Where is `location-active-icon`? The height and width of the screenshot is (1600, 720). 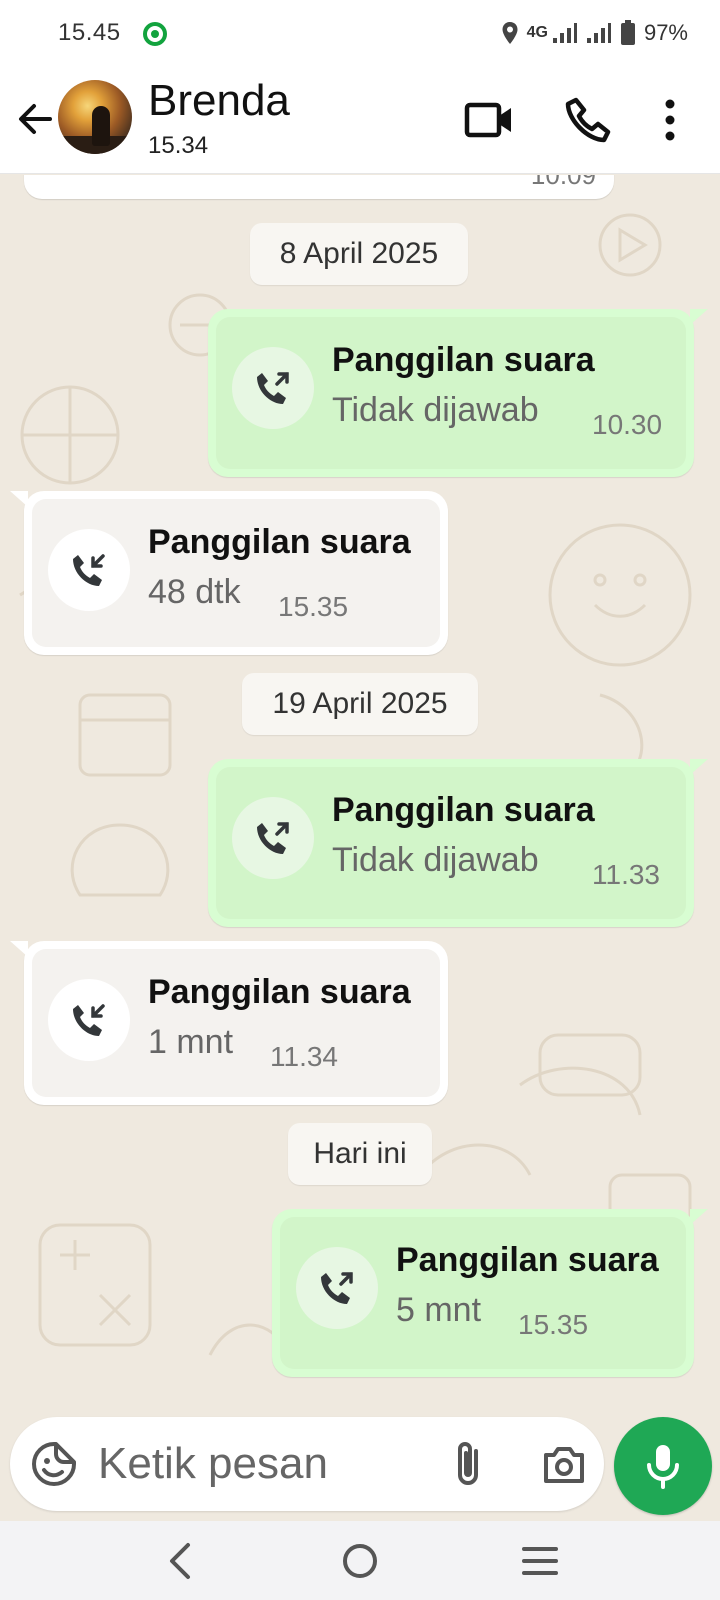 location-active-icon is located at coordinates (155, 34).